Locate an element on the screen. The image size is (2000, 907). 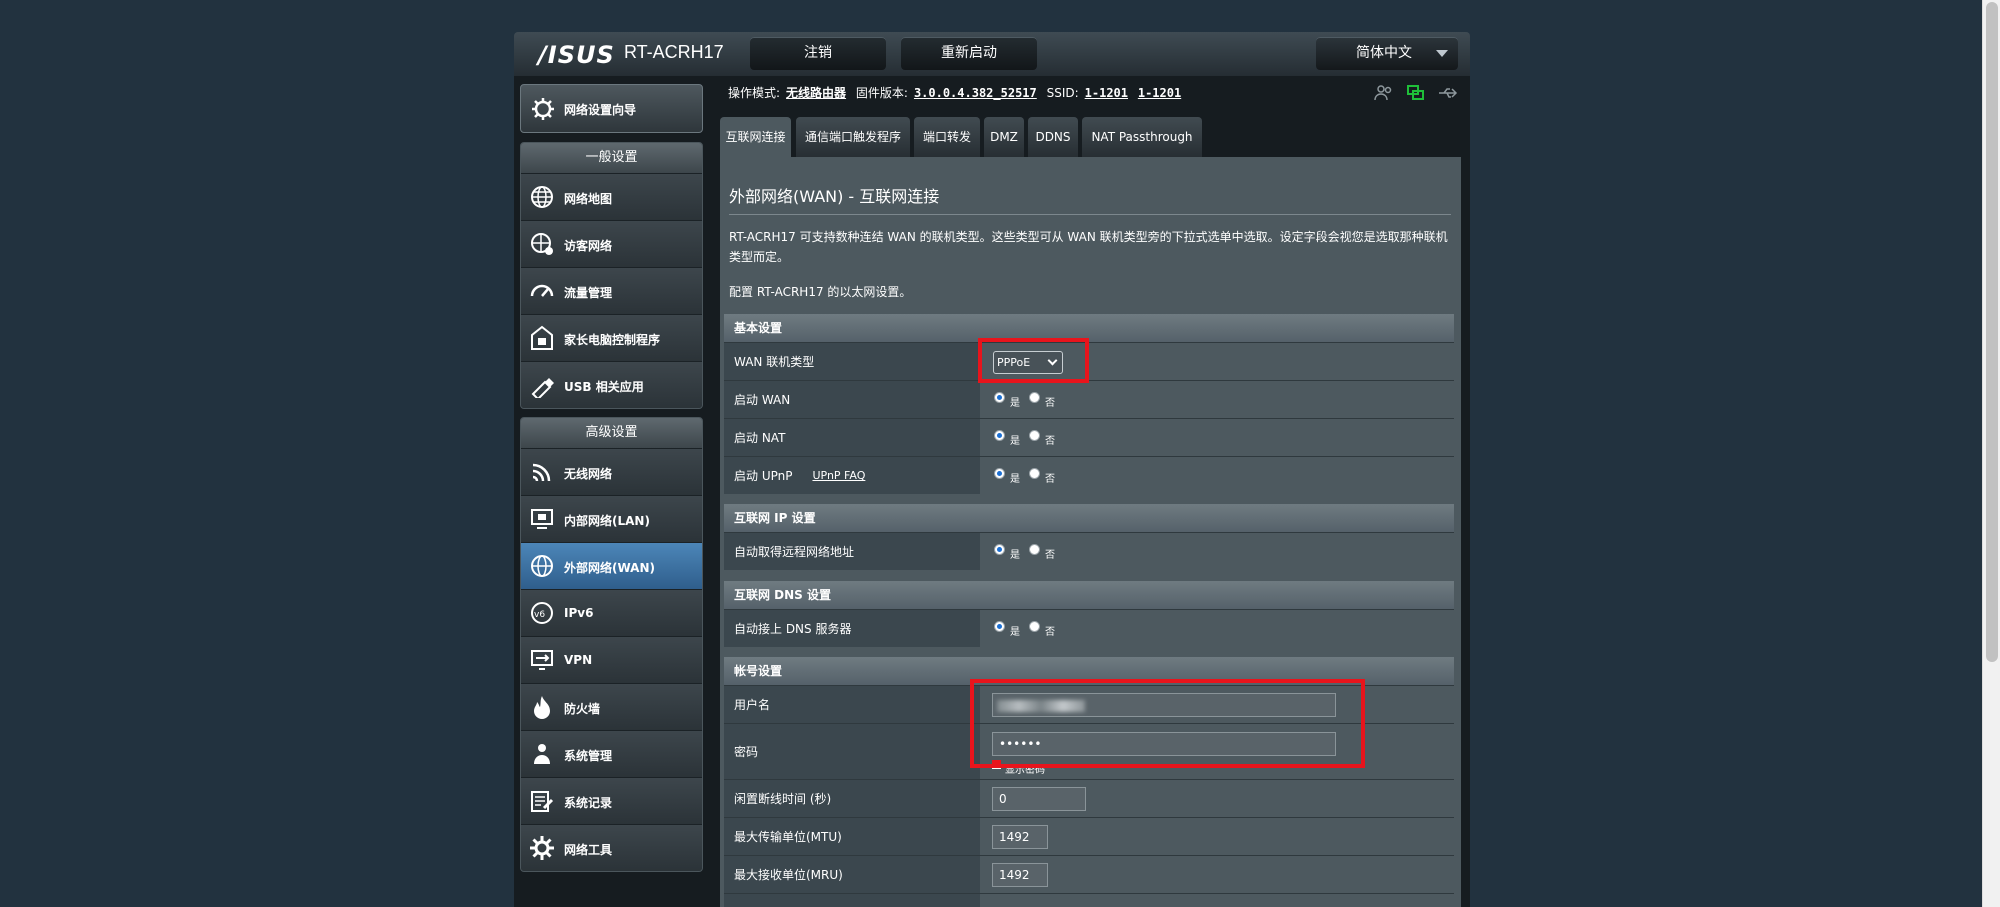
quick-setup-button: 网络设置向导 is located at coordinates (611, 108).